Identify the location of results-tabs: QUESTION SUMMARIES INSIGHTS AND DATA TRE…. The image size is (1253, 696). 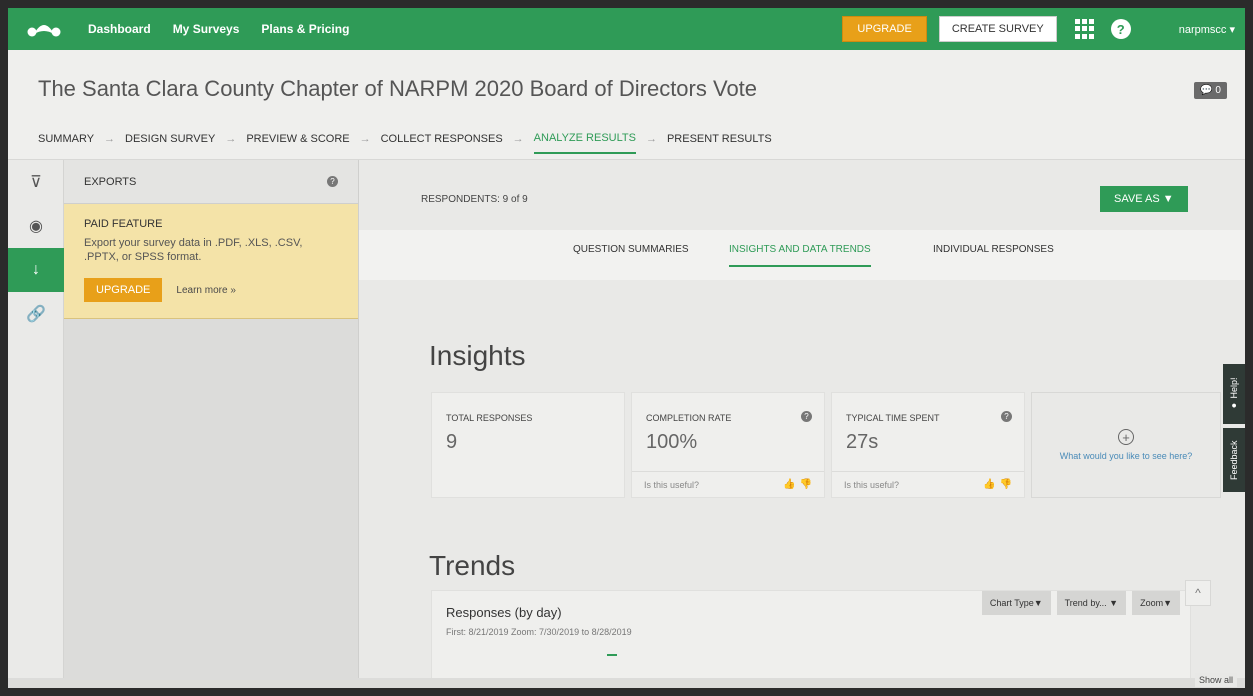
(802, 255).